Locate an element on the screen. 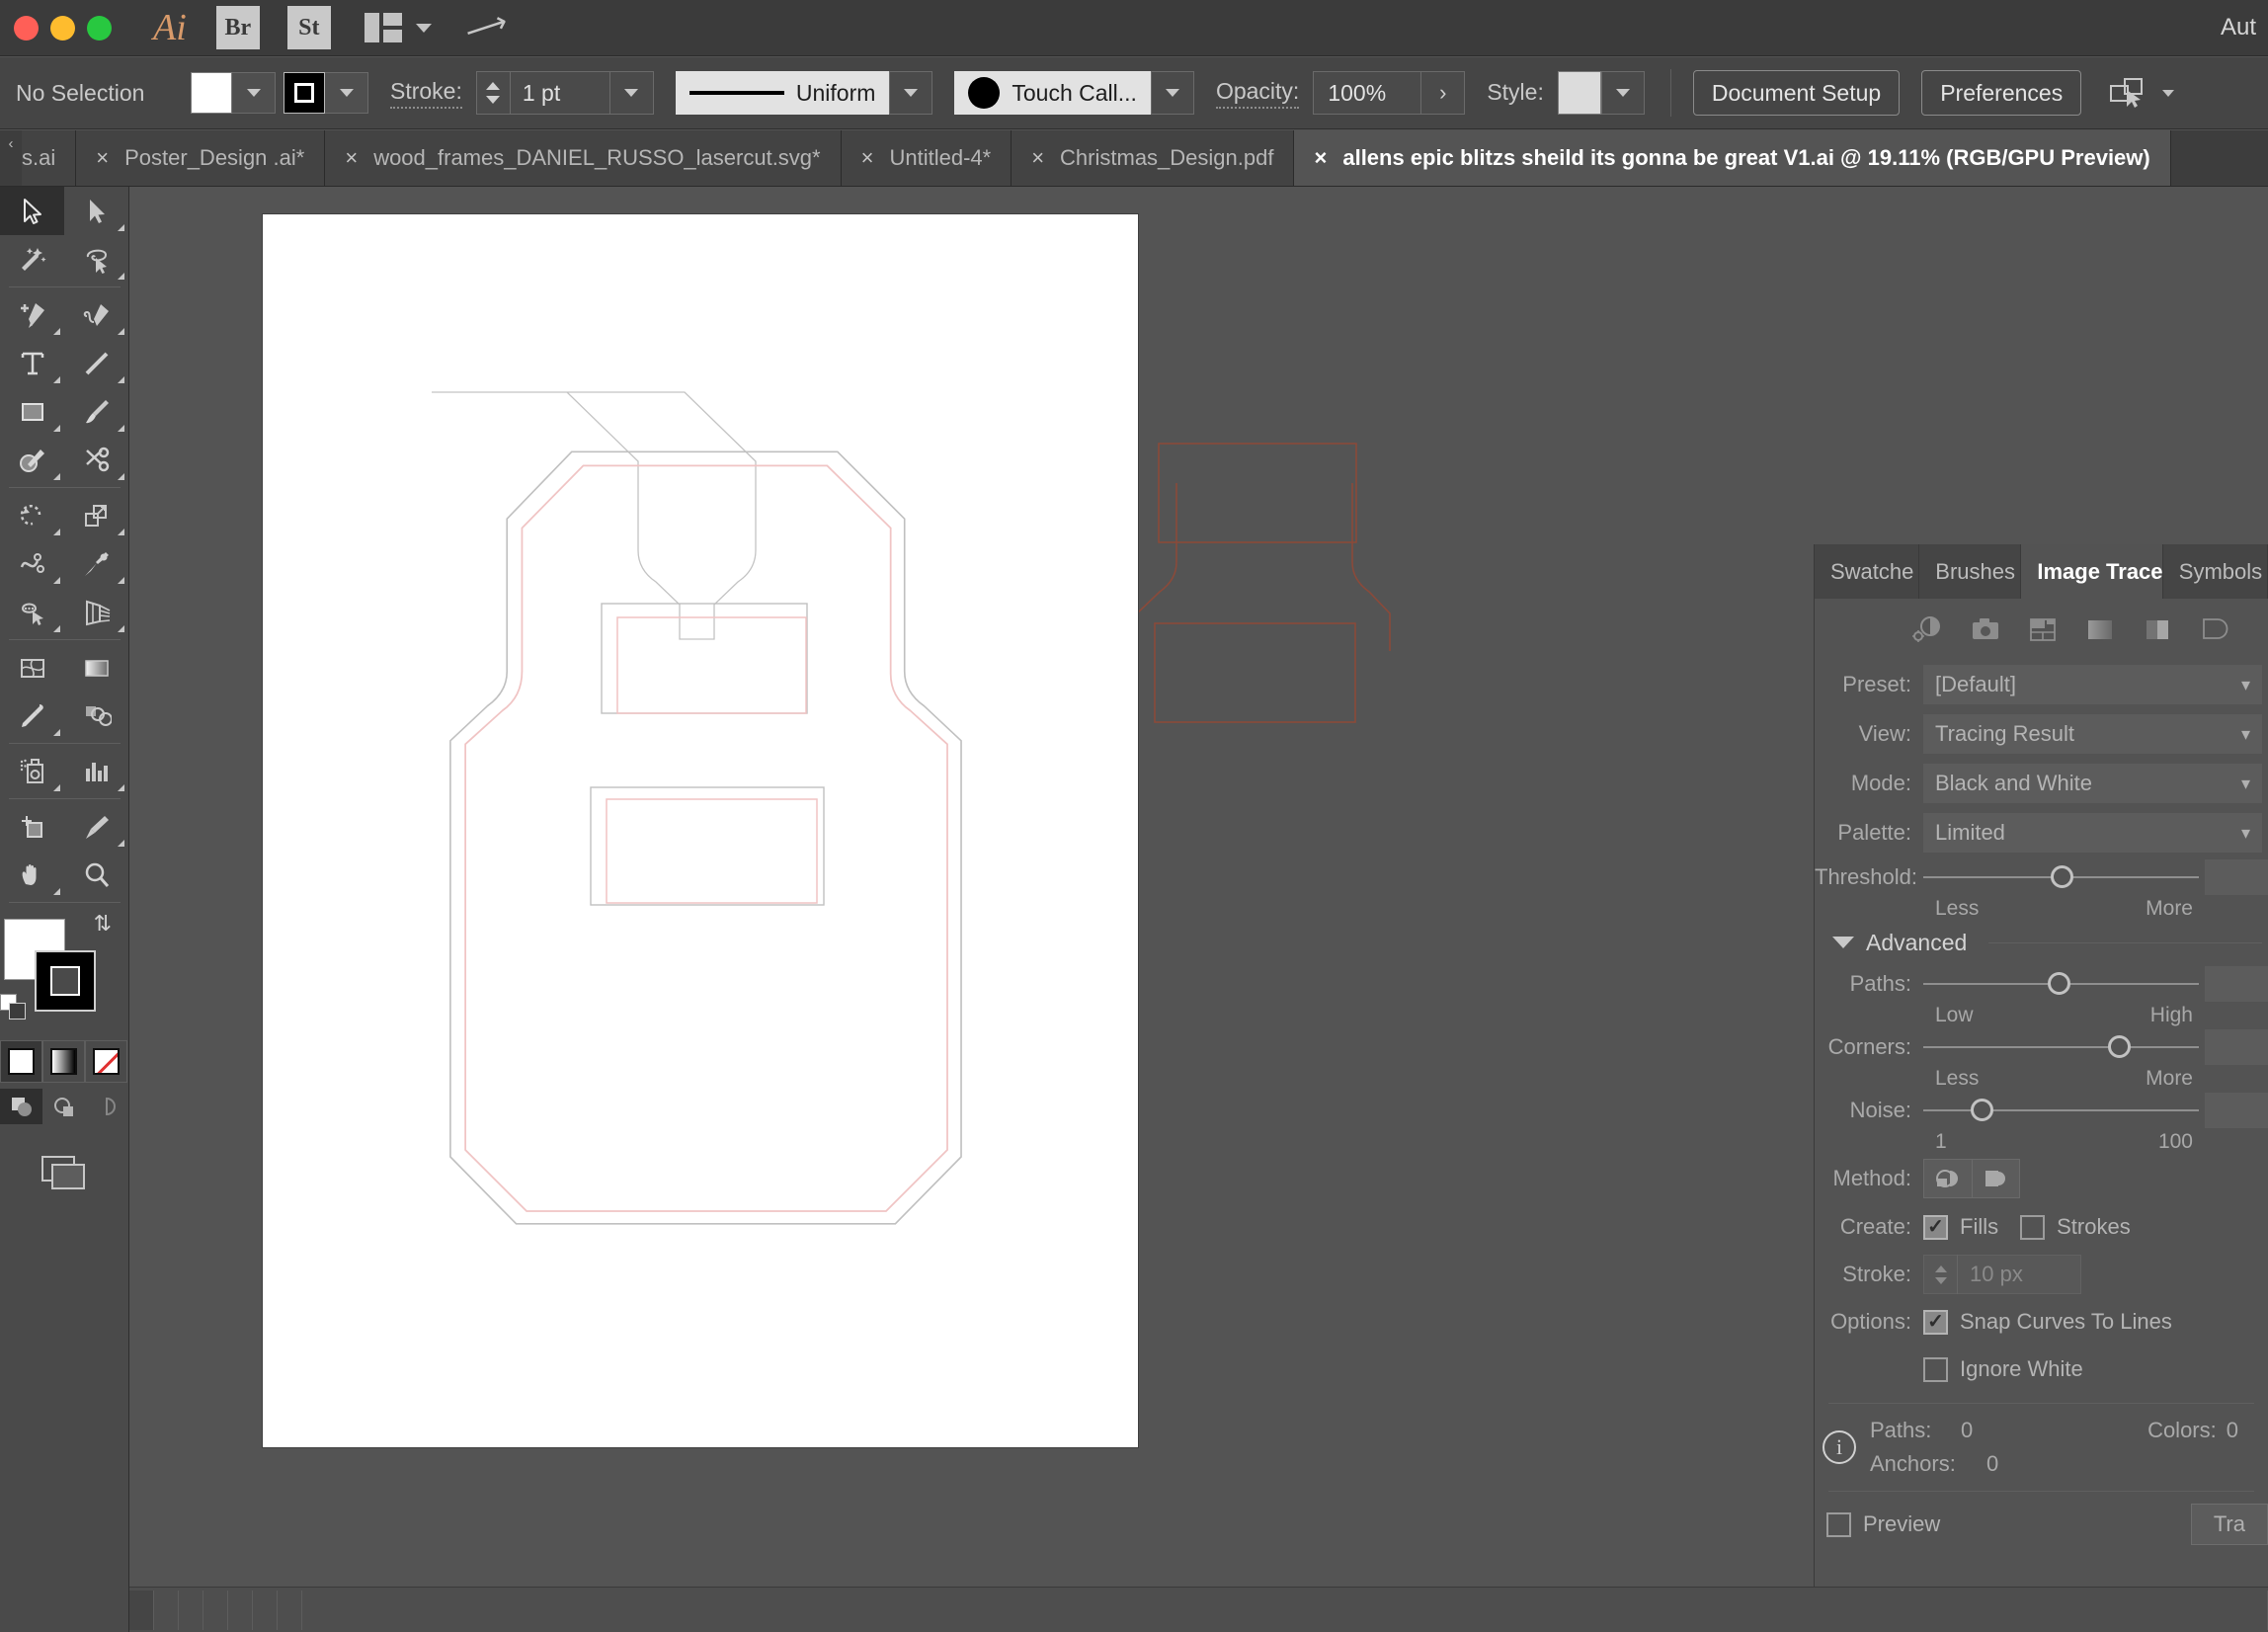 This screenshot has width=2268, height=1632. threshold-value is located at coordinates (2236, 877).